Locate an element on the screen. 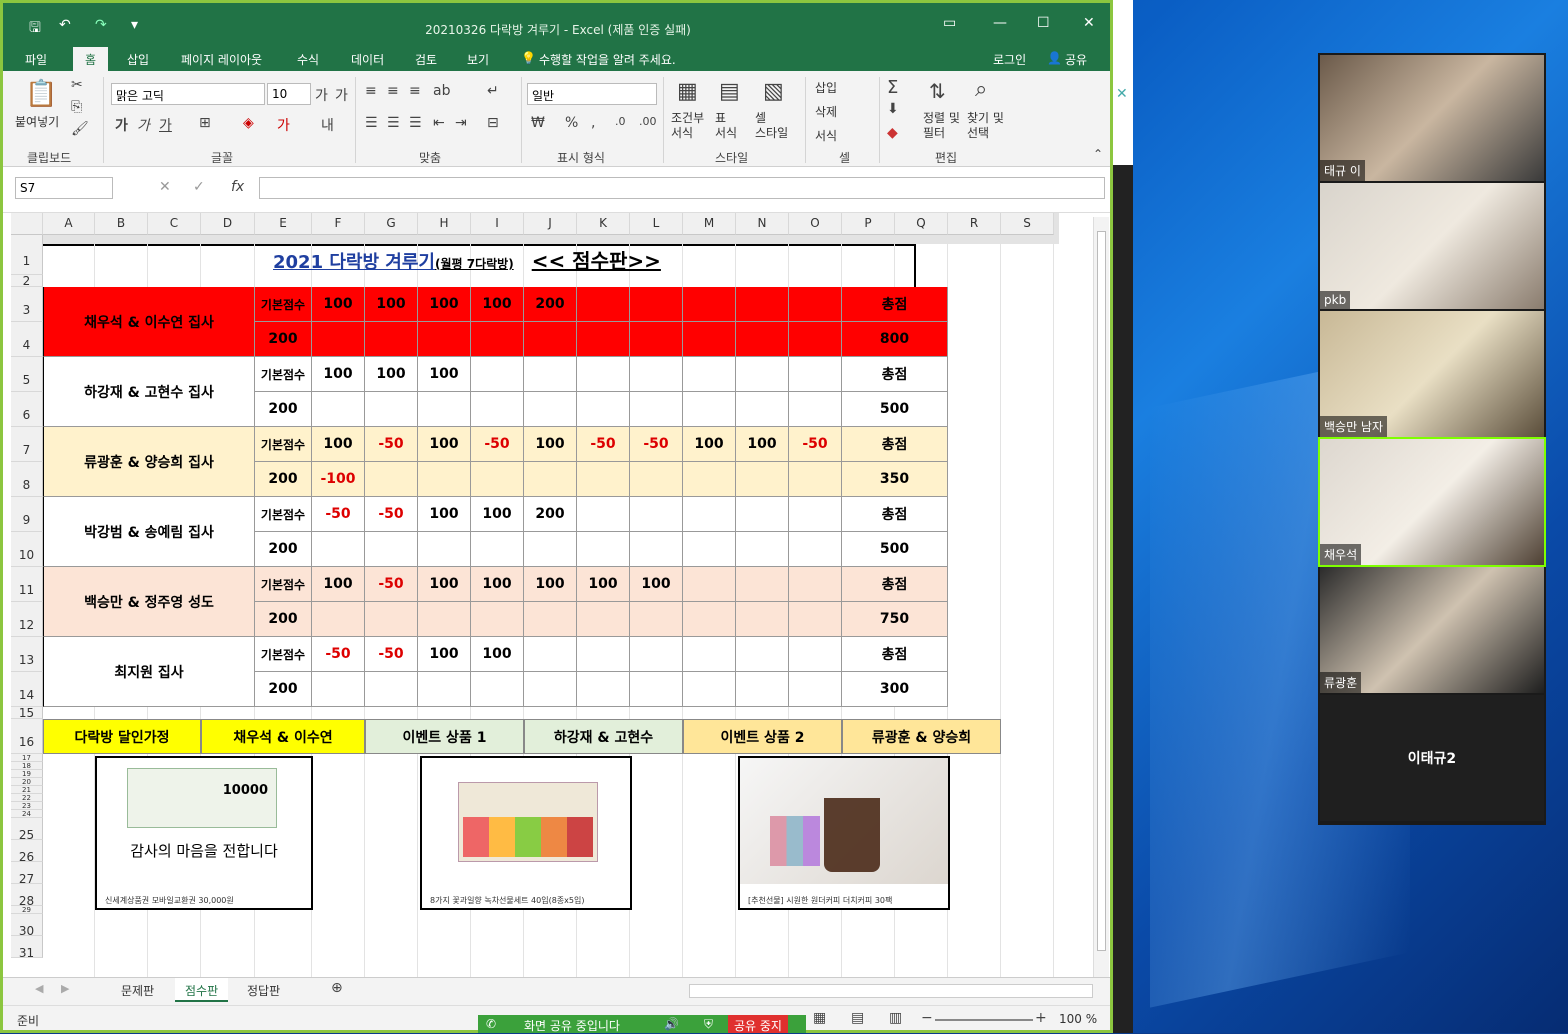 Image resolution: width=1568 pixels, height=1034 pixels. sheet-tab-scoreboard: 점수판 is located at coordinates (202, 990).